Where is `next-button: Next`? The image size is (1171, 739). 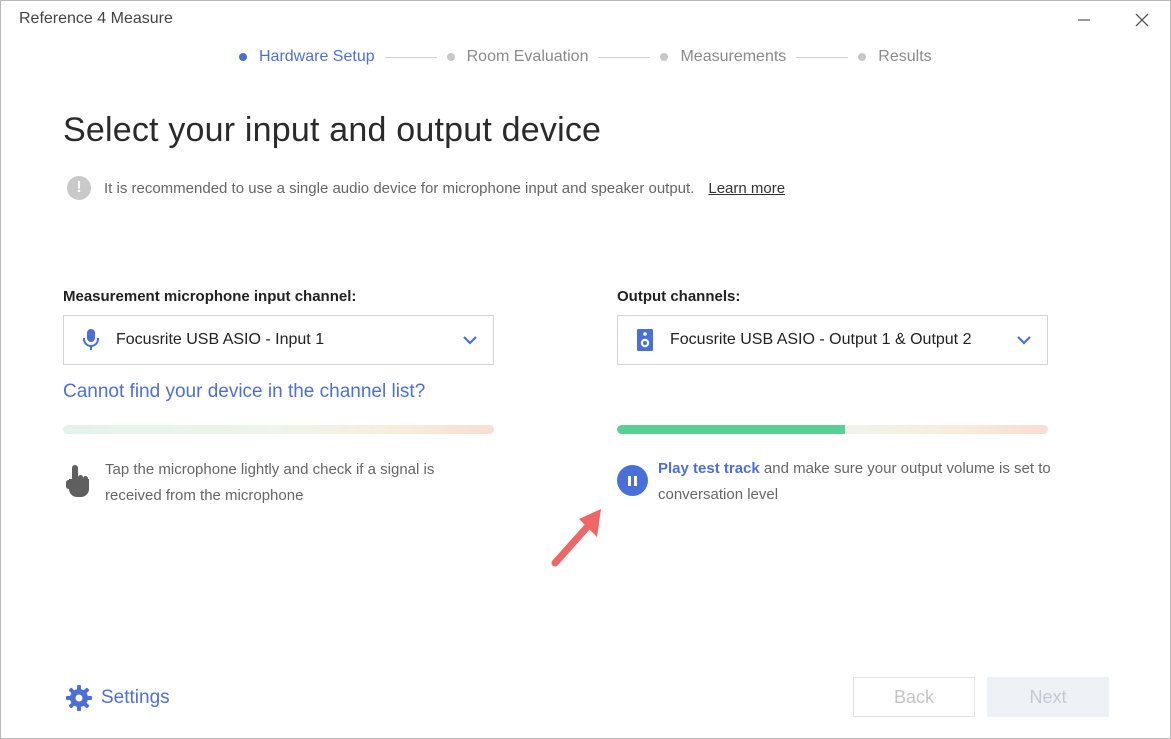 next-button: Next is located at coordinates (1048, 697).